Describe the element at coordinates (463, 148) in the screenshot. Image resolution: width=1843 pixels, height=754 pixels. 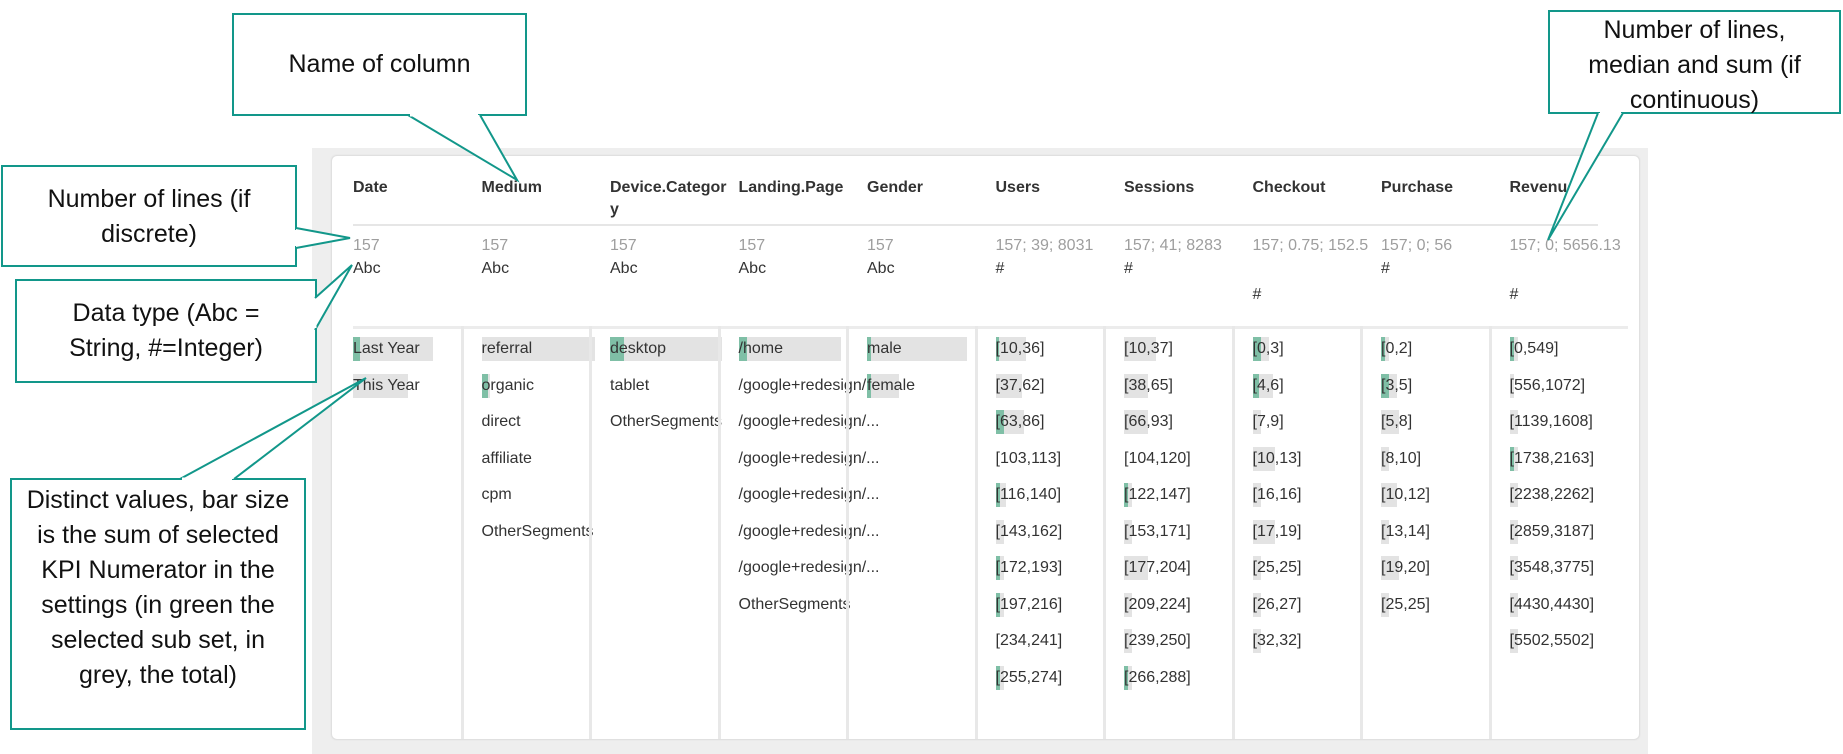
I see `pointer-name-of-column` at that location.